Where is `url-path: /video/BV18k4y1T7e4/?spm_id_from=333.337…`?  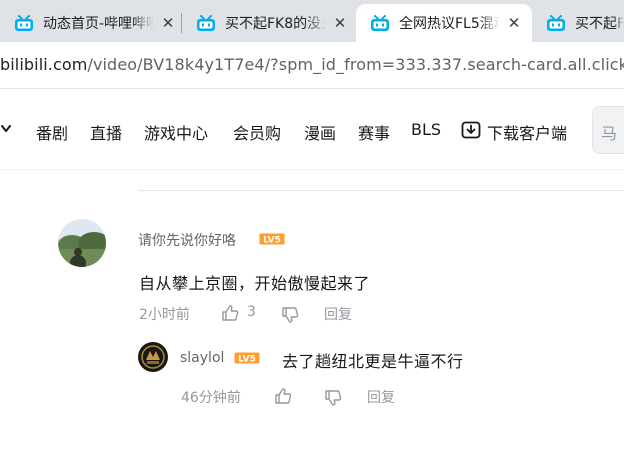
url-path: /video/BV18k4y1T7e4/?spm_id_from=333.337… is located at coordinates (355, 64).